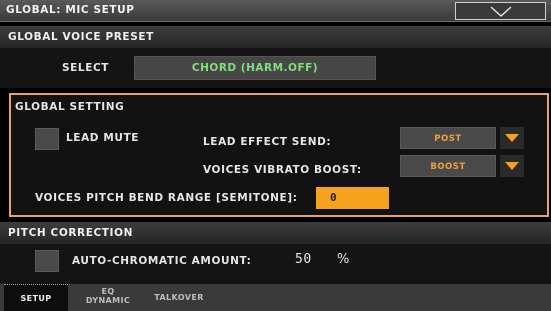  What do you see at coordinates (47, 139) in the screenshot?
I see `lead-mute-checkbox` at bounding box center [47, 139].